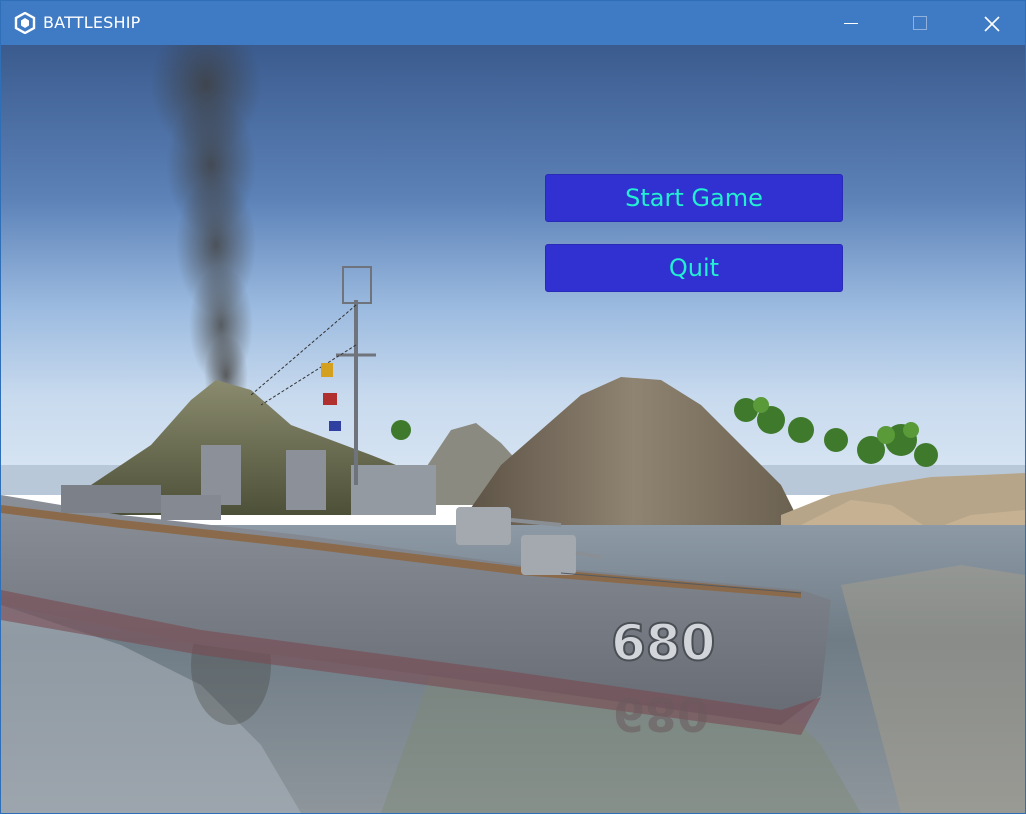 The height and width of the screenshot is (814, 1026). Describe the element at coordinates (92, 22) in the screenshot. I see `window-title: BATTLESHIP` at that location.